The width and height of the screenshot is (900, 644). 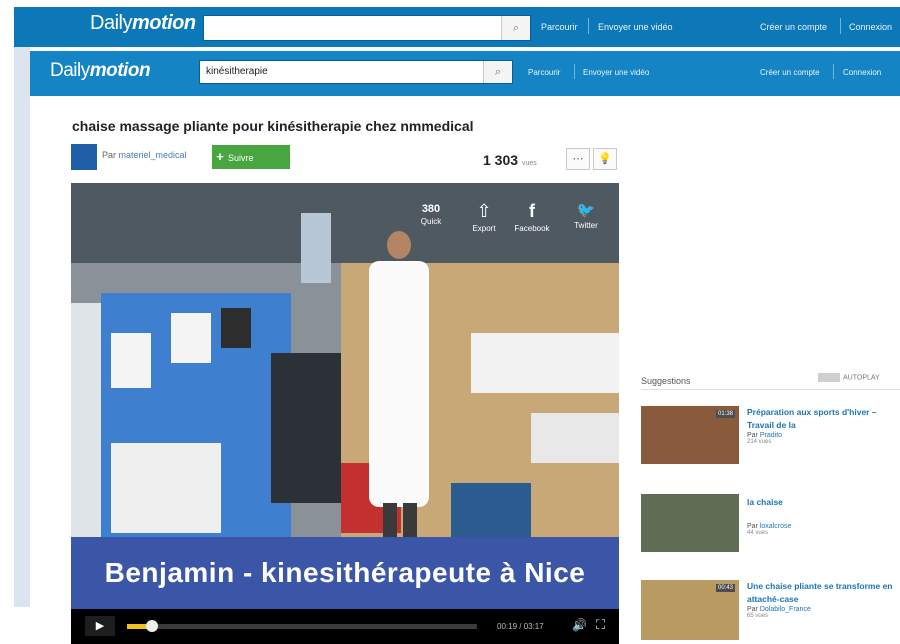 What do you see at coordinates (862, 72) in the screenshot?
I see `login-link: Connexion` at bounding box center [862, 72].